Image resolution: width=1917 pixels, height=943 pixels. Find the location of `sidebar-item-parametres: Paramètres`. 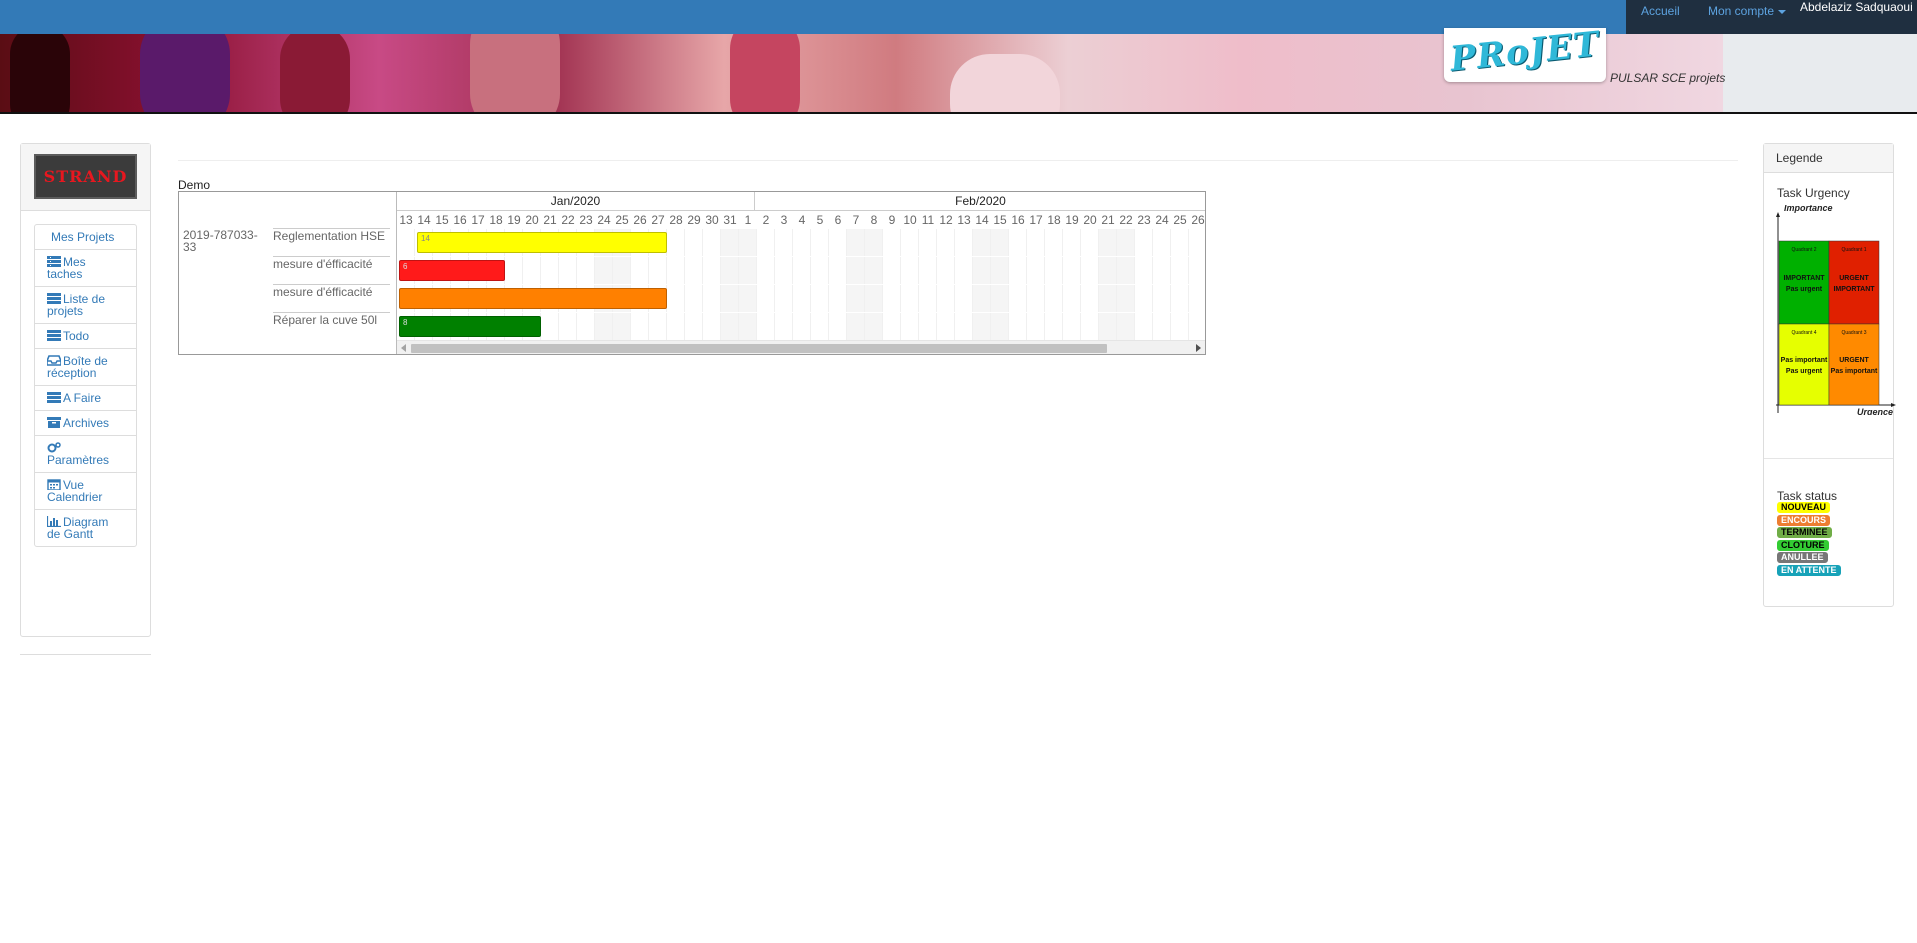

sidebar-item-parametres: Paramètres is located at coordinates (85, 453).